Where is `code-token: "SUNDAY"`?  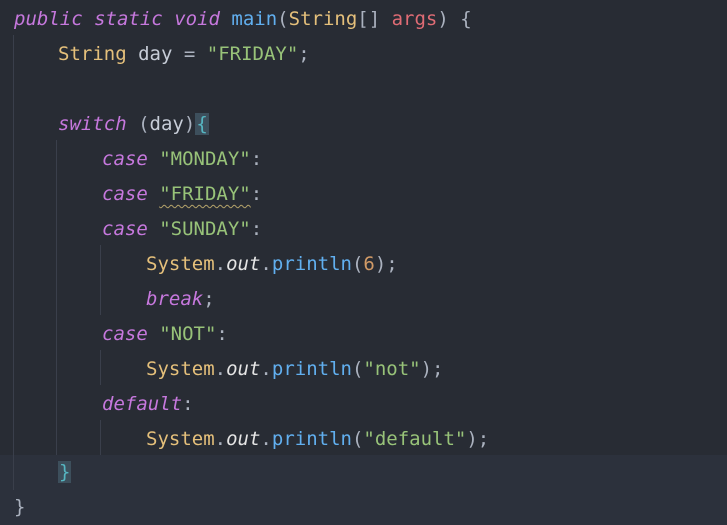
code-token: "SUNDAY" is located at coordinates (205, 229).